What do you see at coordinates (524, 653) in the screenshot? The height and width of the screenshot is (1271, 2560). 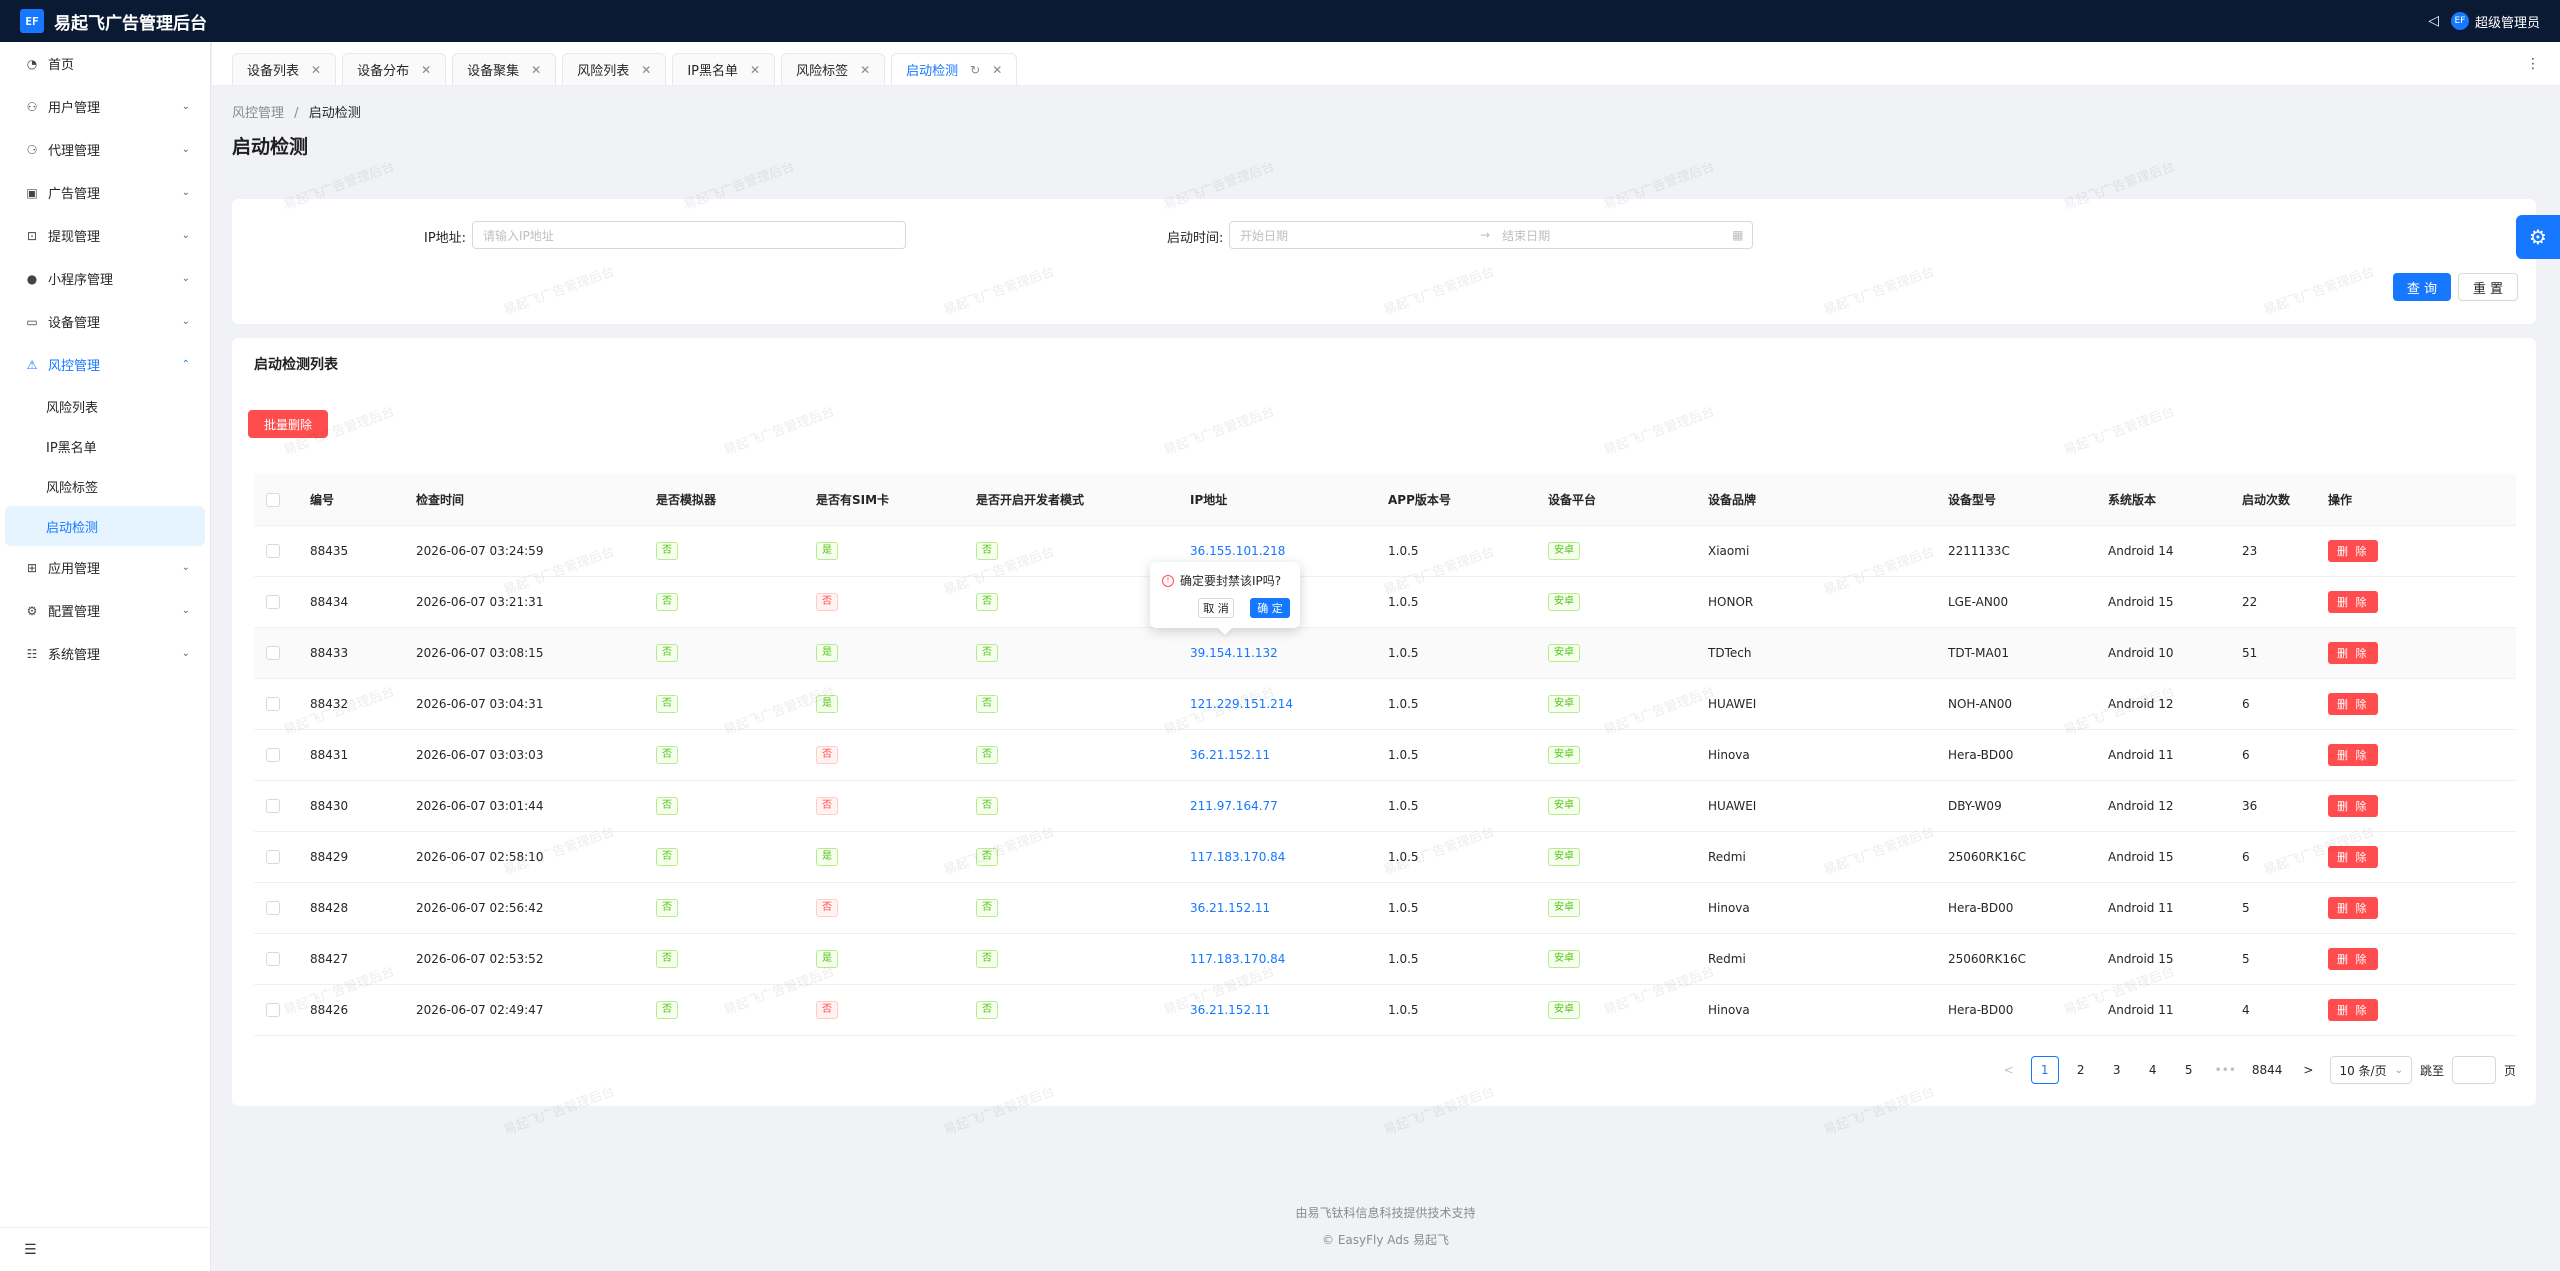 I see `cell-time: 2026-06-07 03:08:15` at bounding box center [524, 653].